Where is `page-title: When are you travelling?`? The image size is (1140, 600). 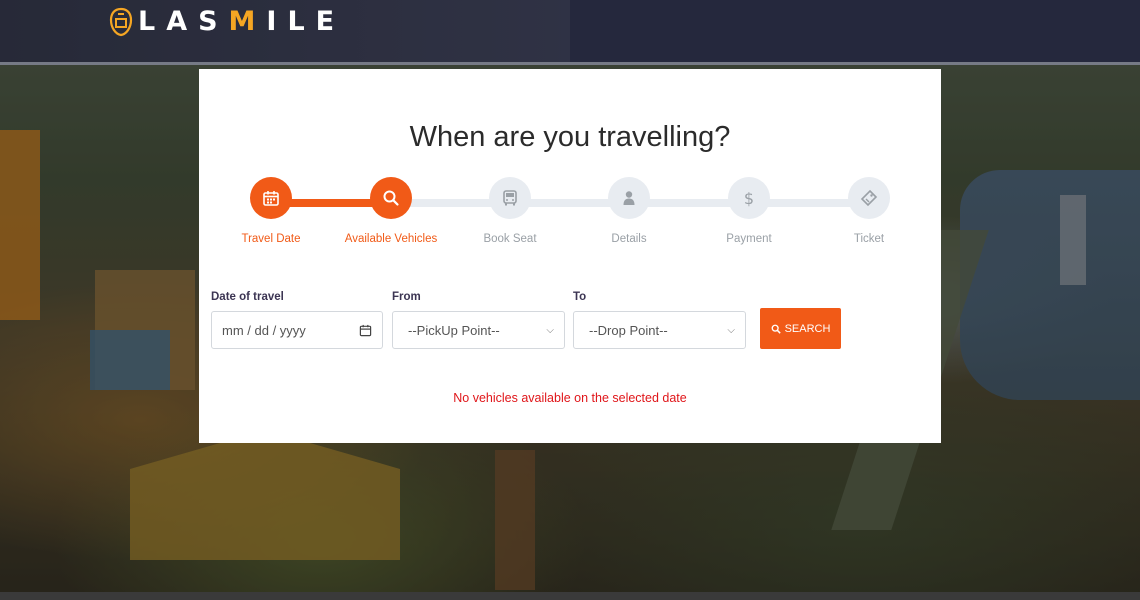 page-title: When are you travelling? is located at coordinates (570, 137).